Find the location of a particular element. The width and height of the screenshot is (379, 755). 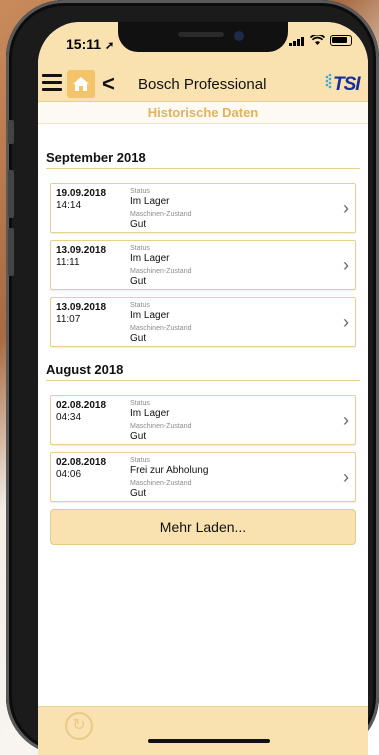

navbar: < Bosch Professional TSI is located at coordinates (203, 84).